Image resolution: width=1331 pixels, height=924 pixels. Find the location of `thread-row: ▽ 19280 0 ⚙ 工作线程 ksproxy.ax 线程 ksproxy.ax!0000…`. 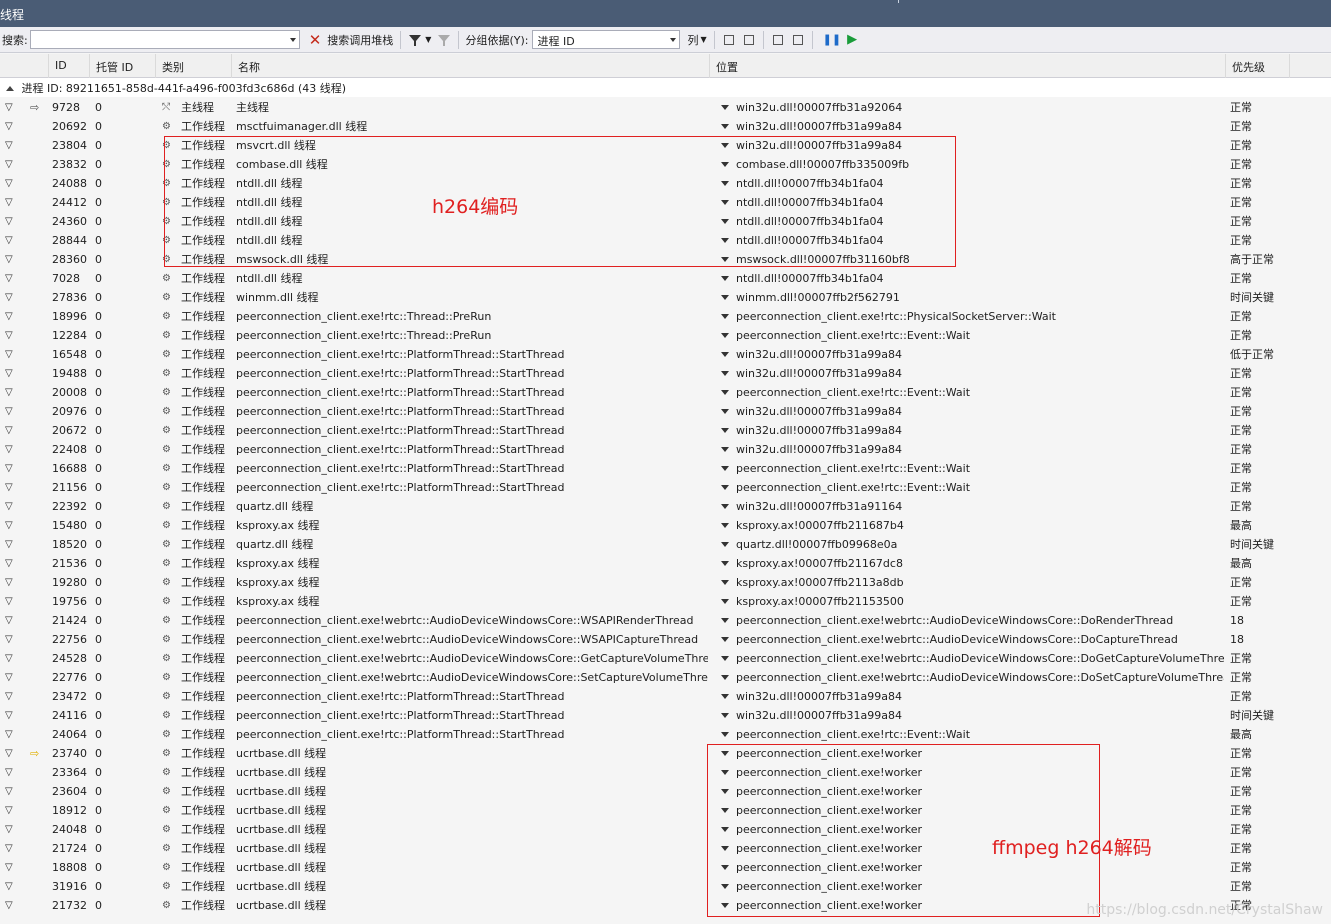

thread-row: ▽ 19280 0 ⚙ 工作线程 ksproxy.ax 线程 ksproxy.ax!0000… is located at coordinates (665, 582).